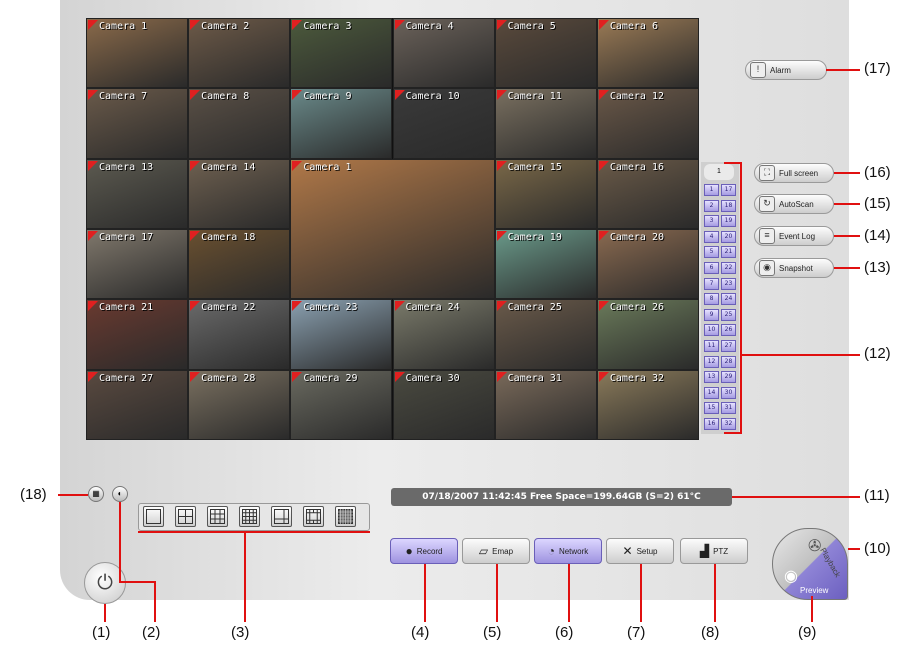 This screenshot has width=919, height=646. What do you see at coordinates (711, 346) in the screenshot?
I see `channel-button: 11` at bounding box center [711, 346].